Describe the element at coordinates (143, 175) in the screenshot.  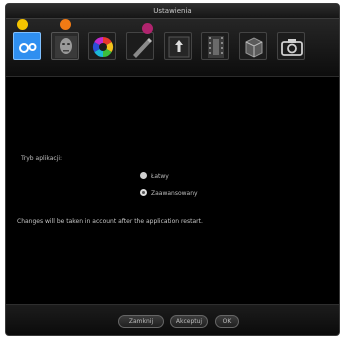
I see `radio-easy` at that location.